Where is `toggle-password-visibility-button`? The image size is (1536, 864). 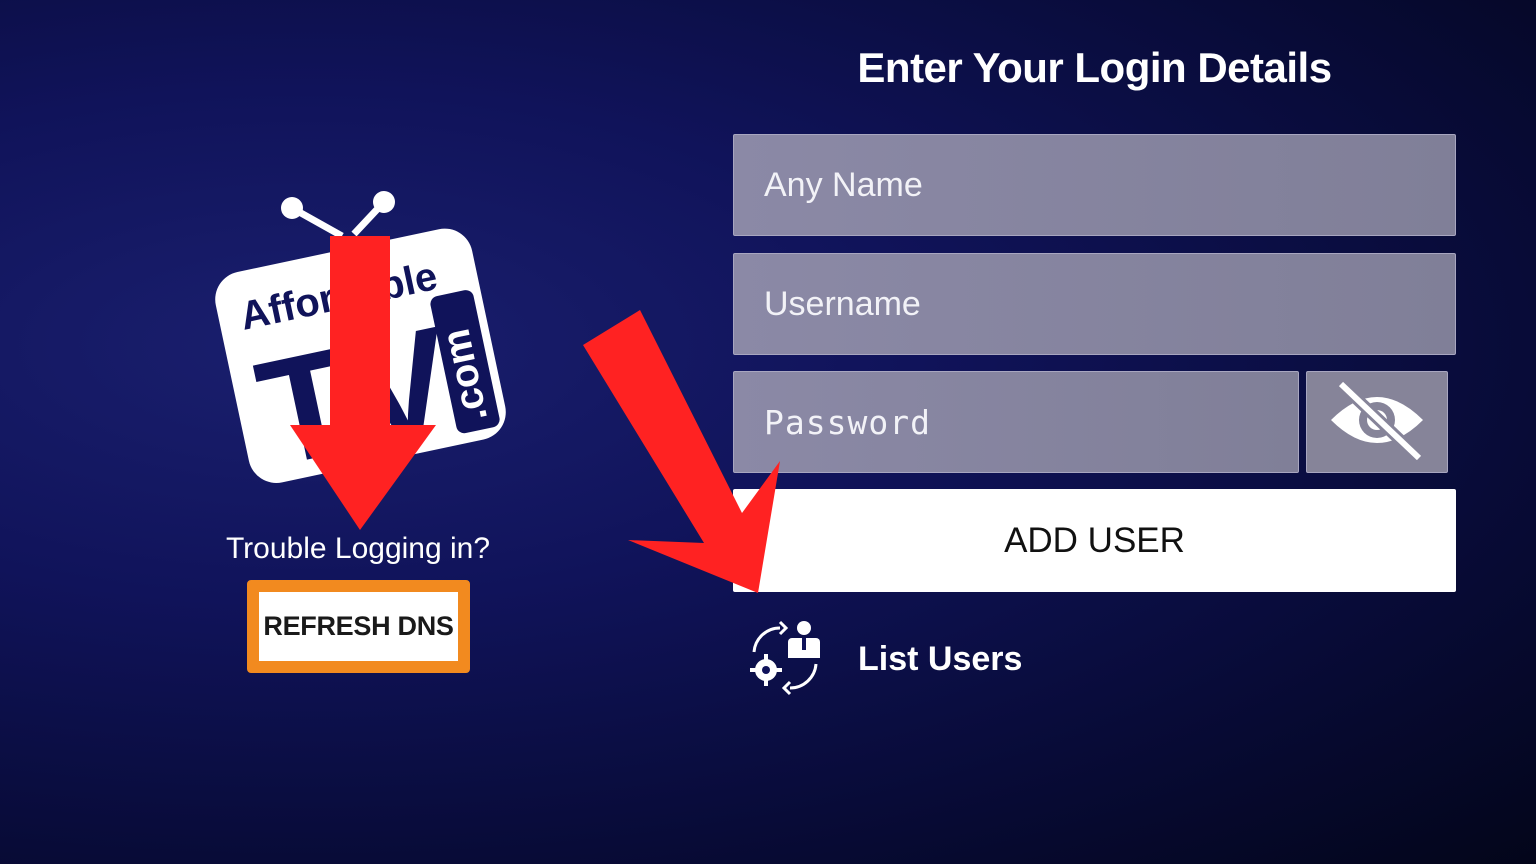 toggle-password-visibility-button is located at coordinates (1377, 422).